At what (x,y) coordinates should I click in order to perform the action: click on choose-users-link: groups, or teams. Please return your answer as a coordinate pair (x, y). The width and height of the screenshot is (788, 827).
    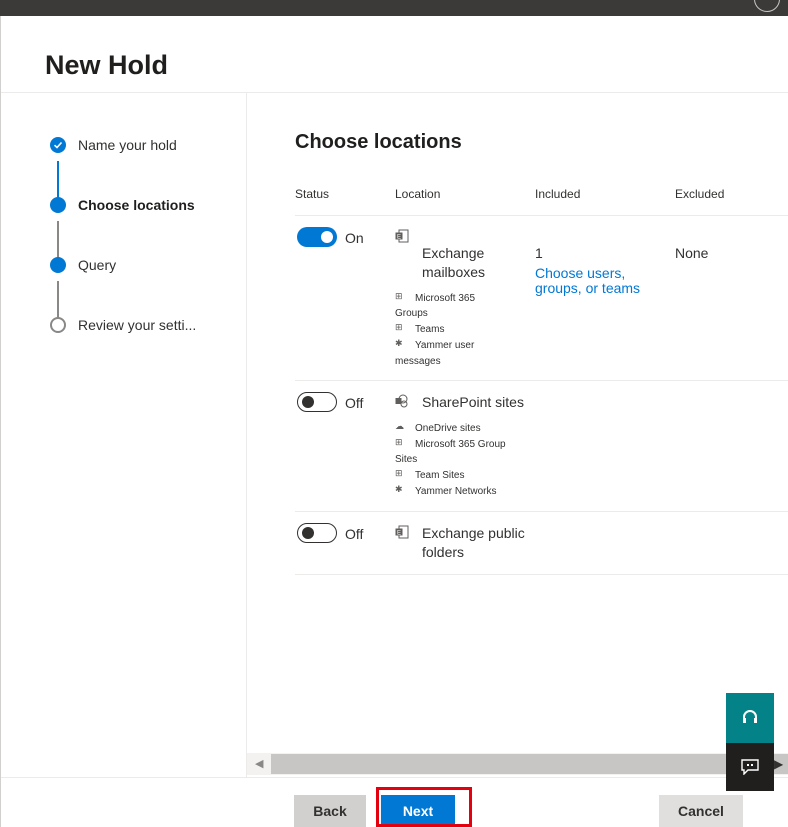
    Looking at the image, I should click on (587, 288).